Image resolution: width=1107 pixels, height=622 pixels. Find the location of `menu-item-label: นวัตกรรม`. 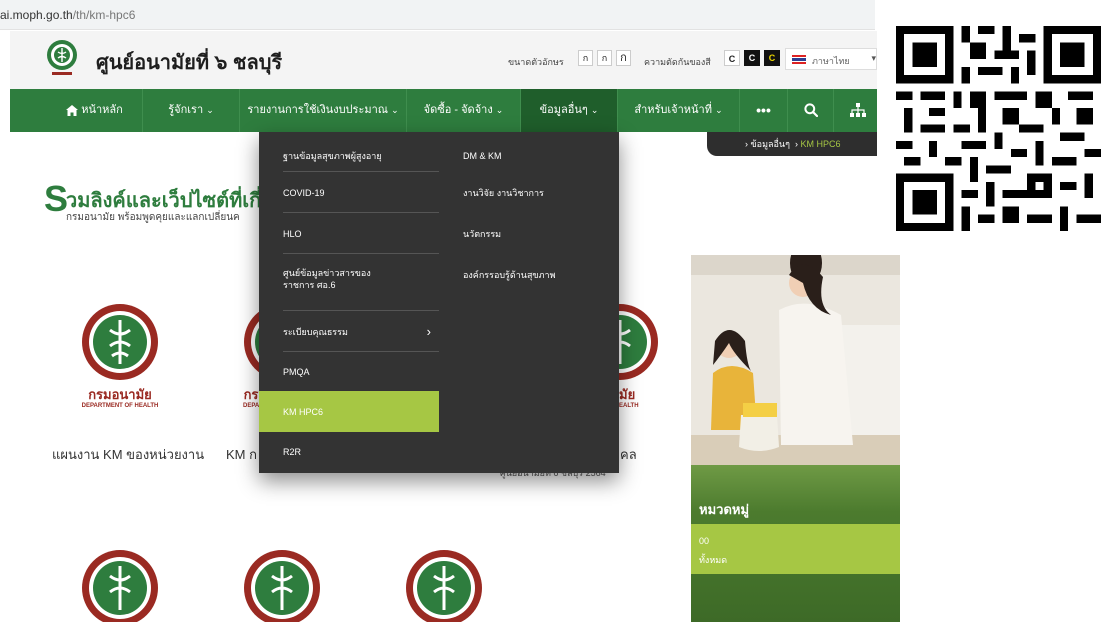

menu-item-label: นวัตกรรม is located at coordinates (482, 234).